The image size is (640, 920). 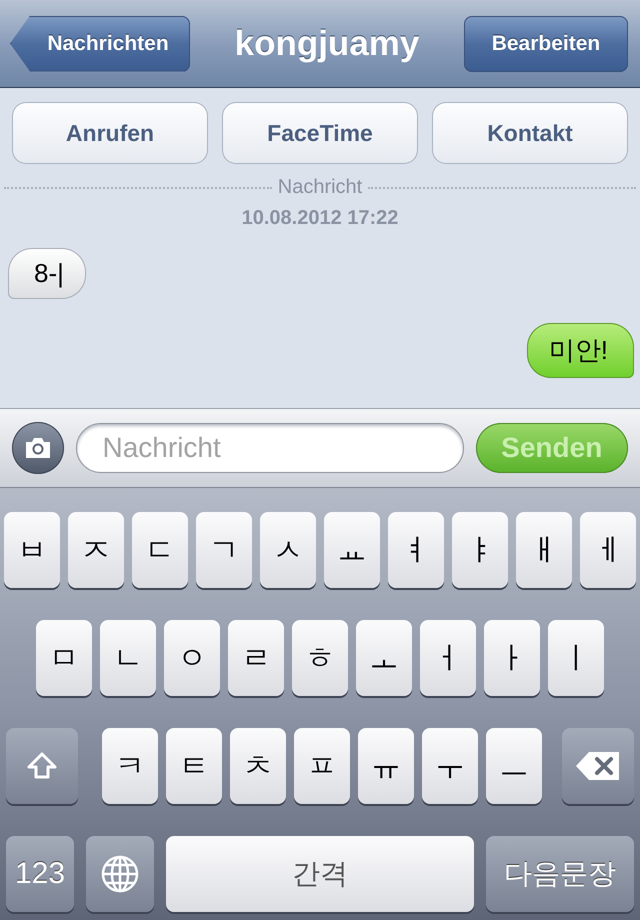 What do you see at coordinates (320, 133) in the screenshot?
I see `action-button: FaceTime` at bounding box center [320, 133].